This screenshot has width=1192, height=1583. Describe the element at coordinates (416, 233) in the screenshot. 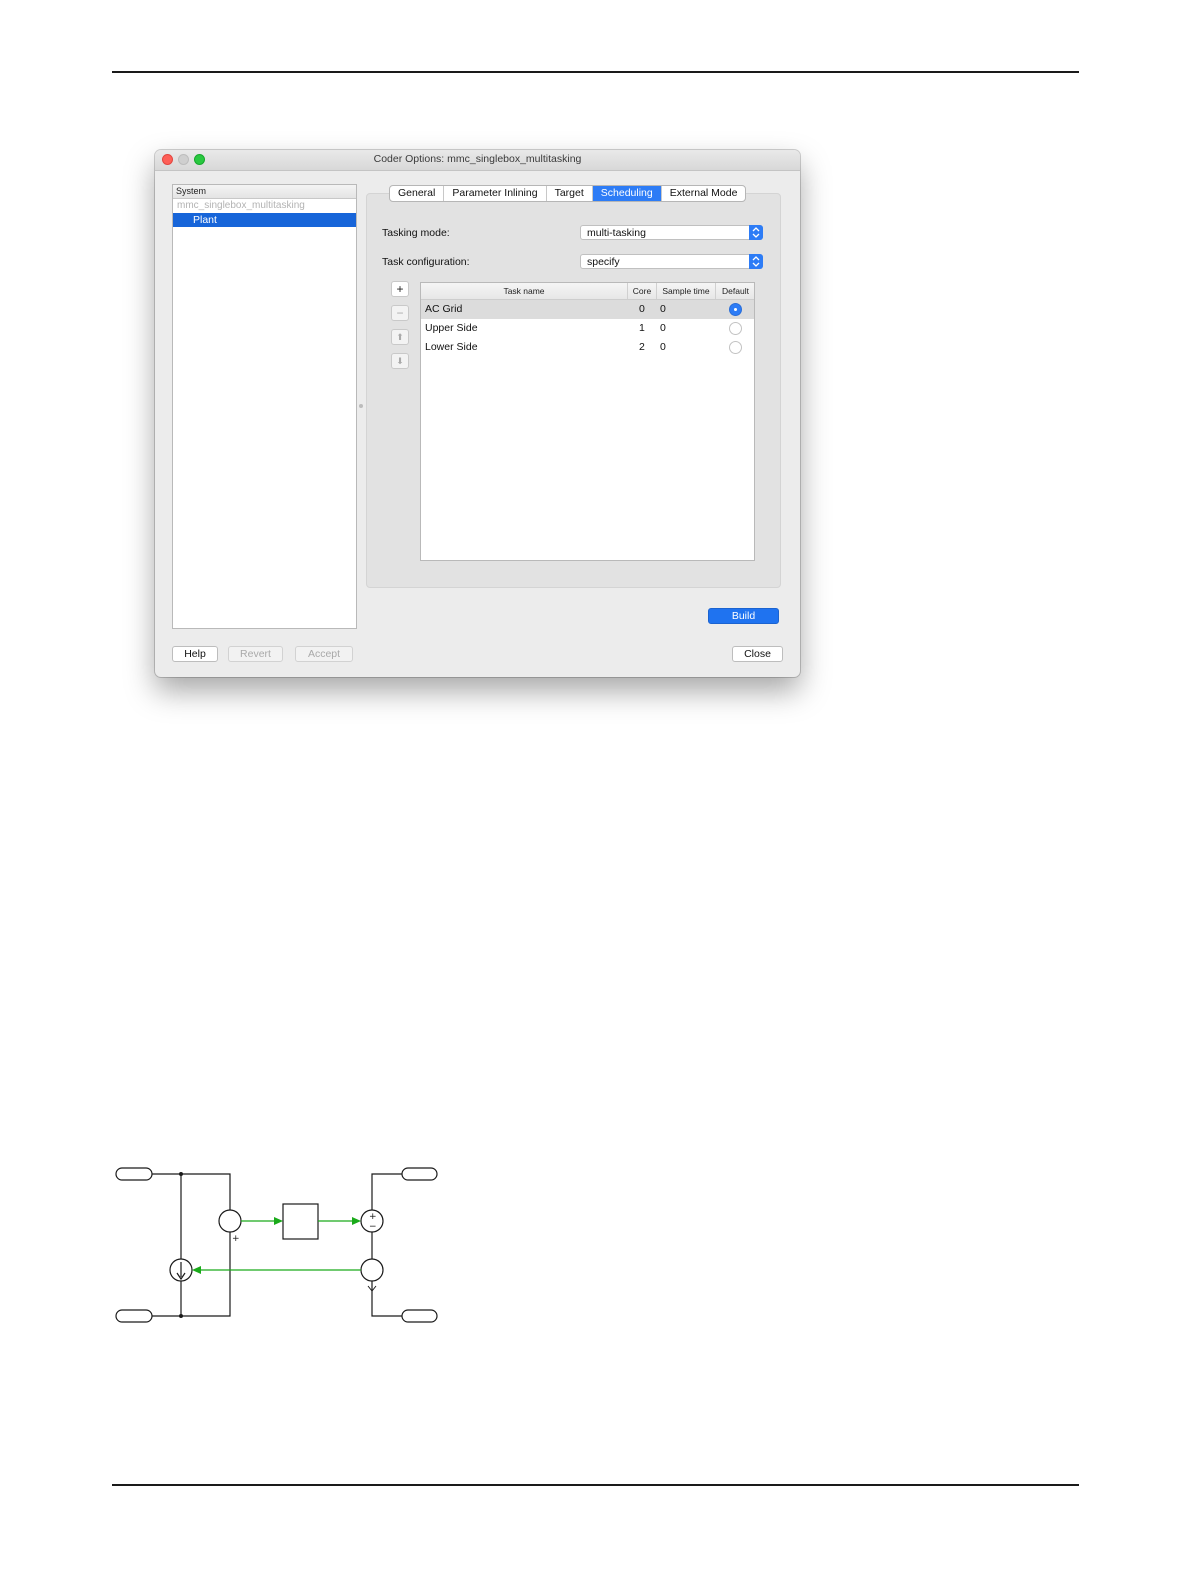

I see `tasking-mode-label: Tasking mode:` at that location.